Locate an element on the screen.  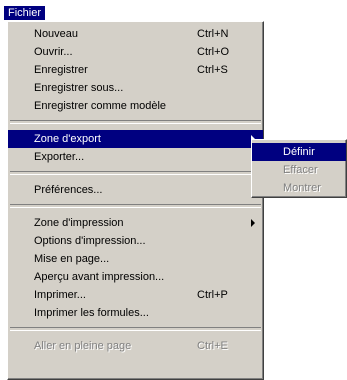
submenu-item-definir: Définir is located at coordinates (299, 152).